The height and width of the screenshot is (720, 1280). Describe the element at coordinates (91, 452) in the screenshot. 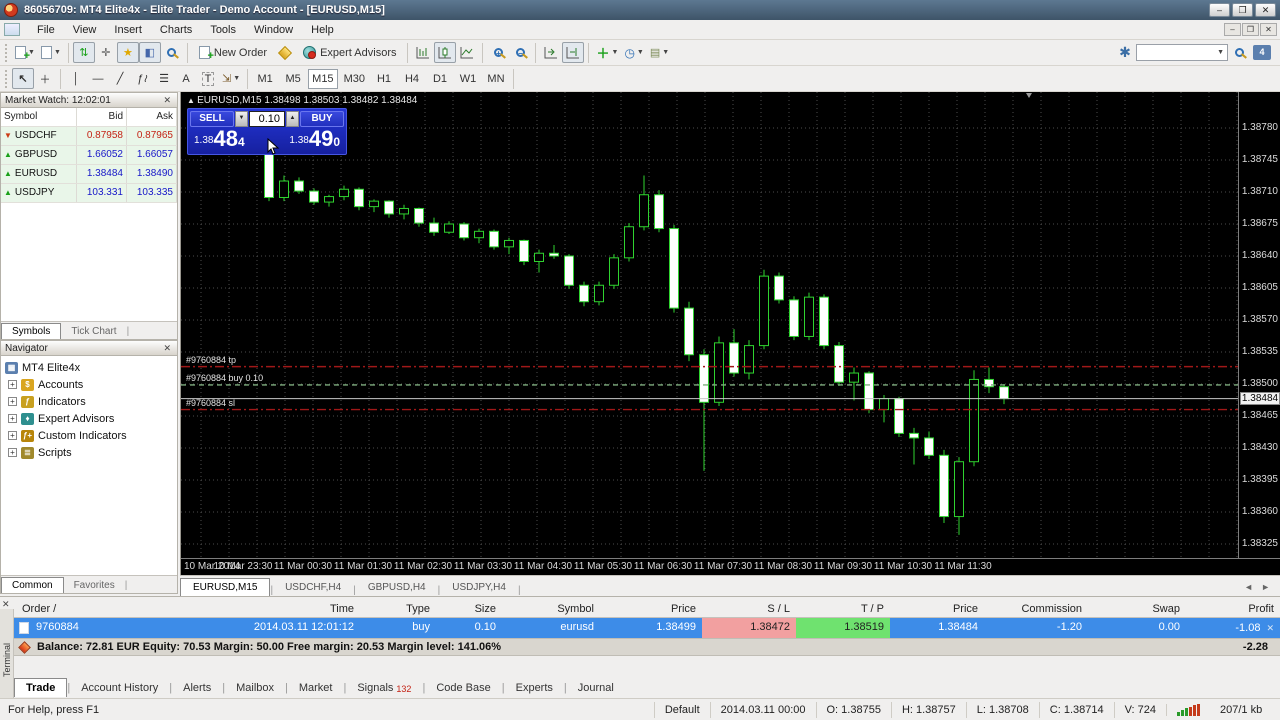

I see `navigator-item-scripts: + ≣ Scripts` at that location.